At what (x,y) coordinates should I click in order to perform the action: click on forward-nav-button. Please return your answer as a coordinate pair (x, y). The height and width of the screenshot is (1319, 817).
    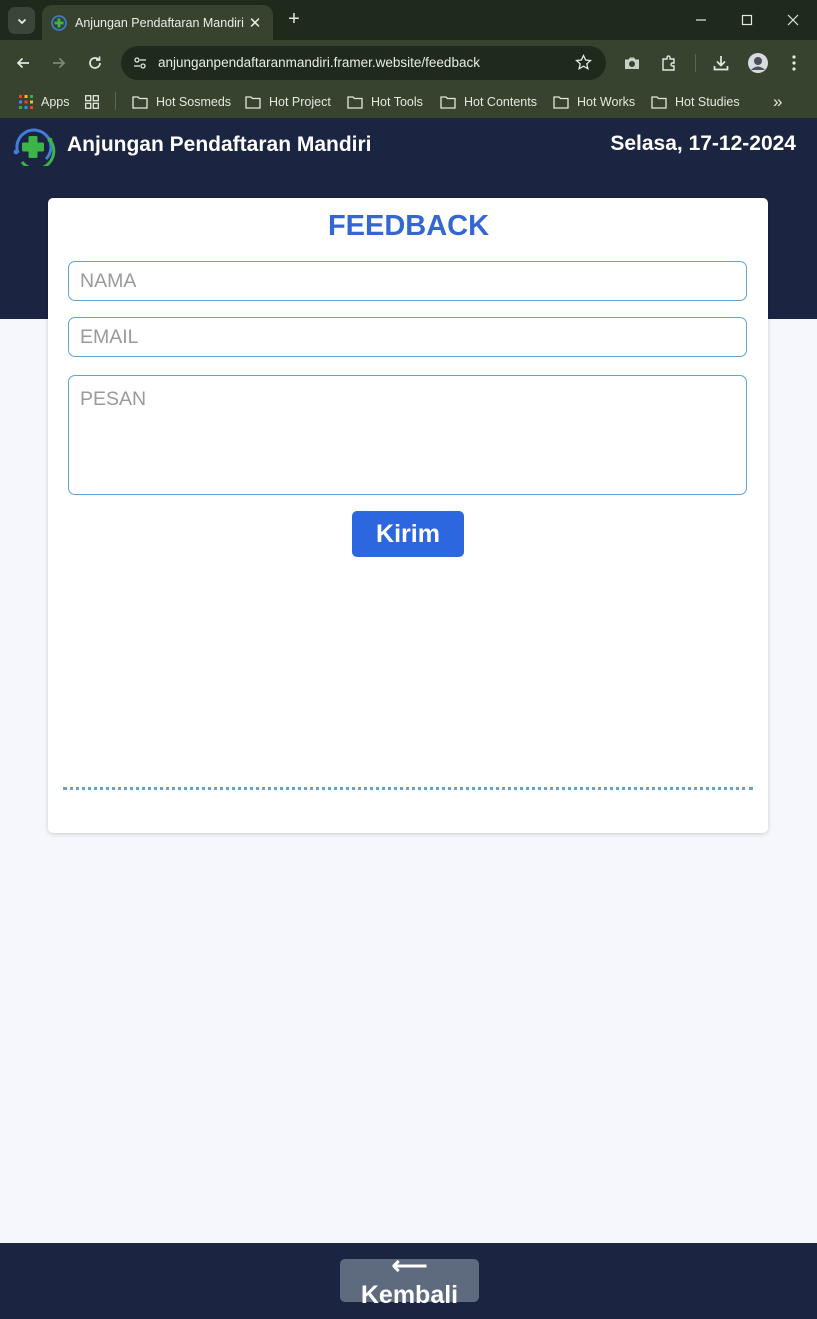
    Looking at the image, I should click on (59, 63).